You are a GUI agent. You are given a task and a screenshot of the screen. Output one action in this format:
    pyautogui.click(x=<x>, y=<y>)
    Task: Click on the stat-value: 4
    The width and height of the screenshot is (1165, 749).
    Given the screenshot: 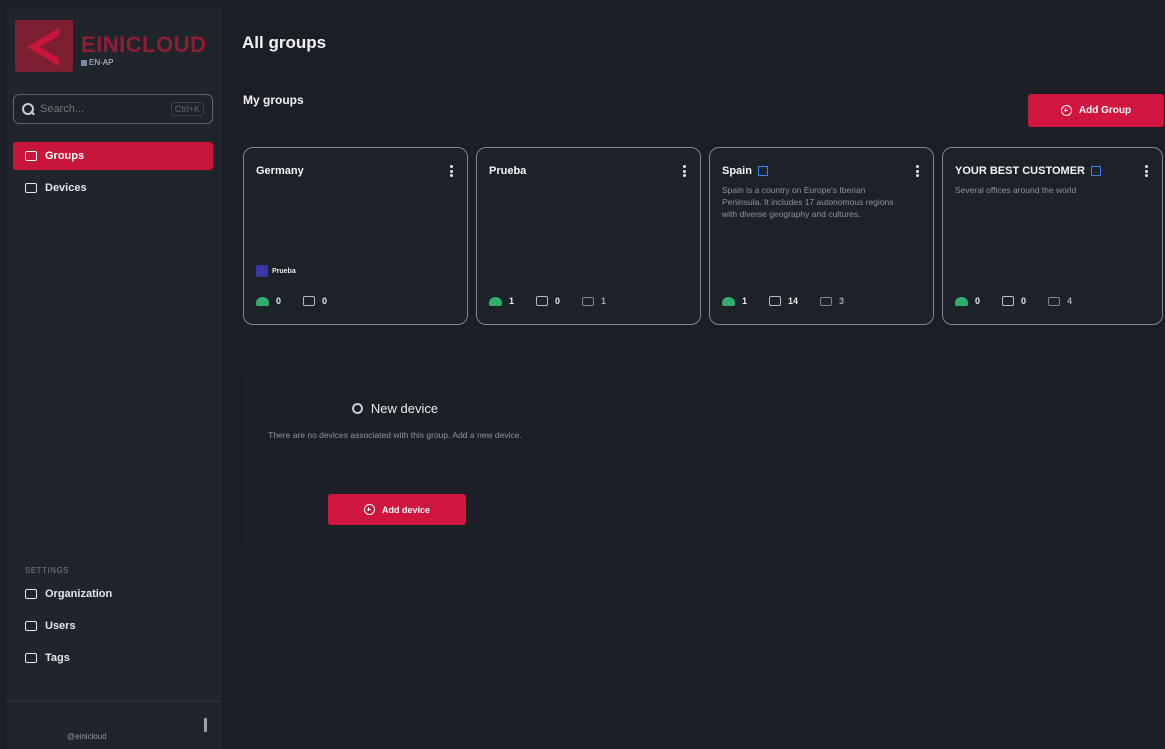 What is the action you would take?
    pyautogui.click(x=1070, y=301)
    